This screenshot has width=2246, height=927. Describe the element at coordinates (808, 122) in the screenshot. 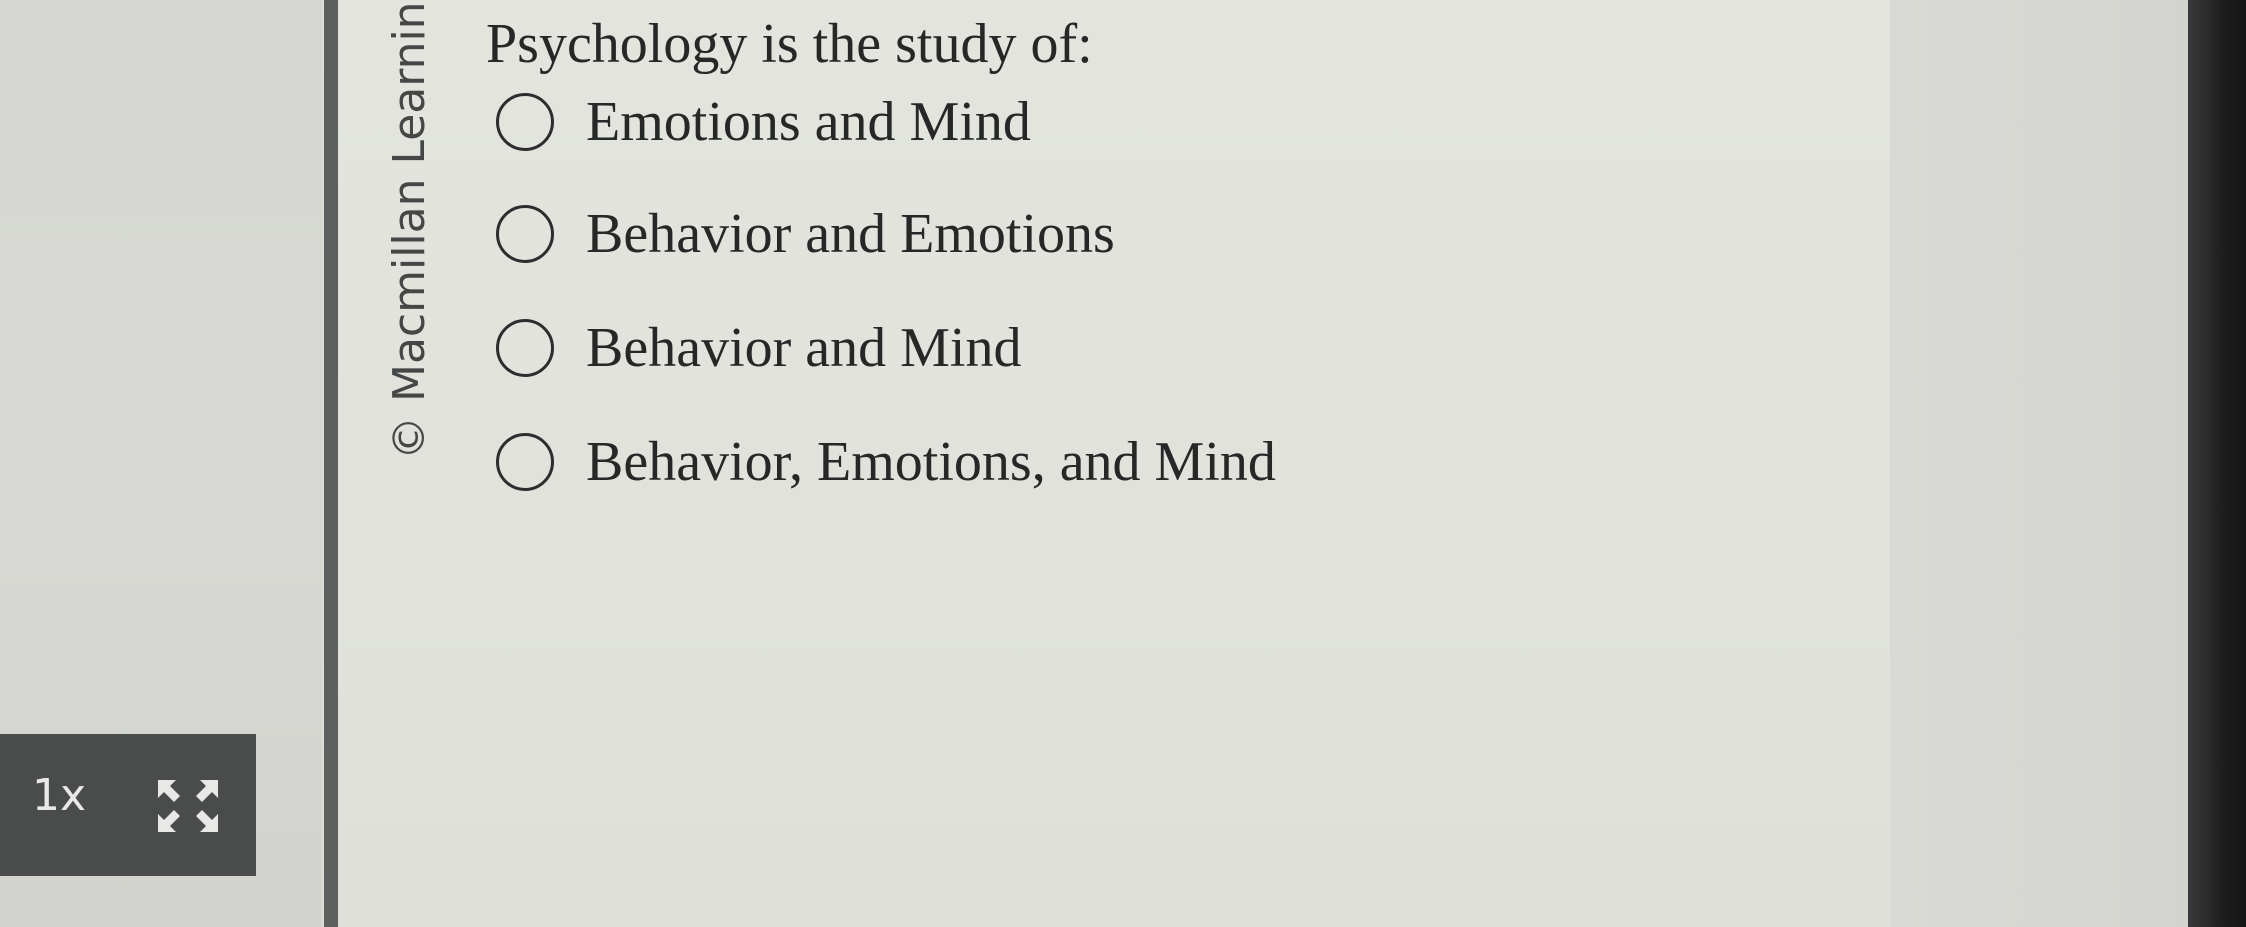

I see `option-label: Emotions and Mind` at that location.